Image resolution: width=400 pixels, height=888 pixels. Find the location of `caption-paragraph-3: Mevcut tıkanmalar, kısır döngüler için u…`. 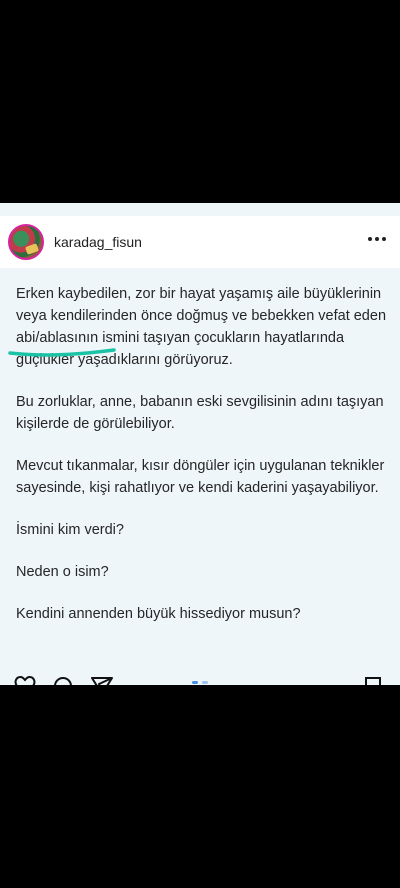

caption-paragraph-3: Mevcut tıkanmalar, kısır döngüler için u… is located at coordinates (200, 477).